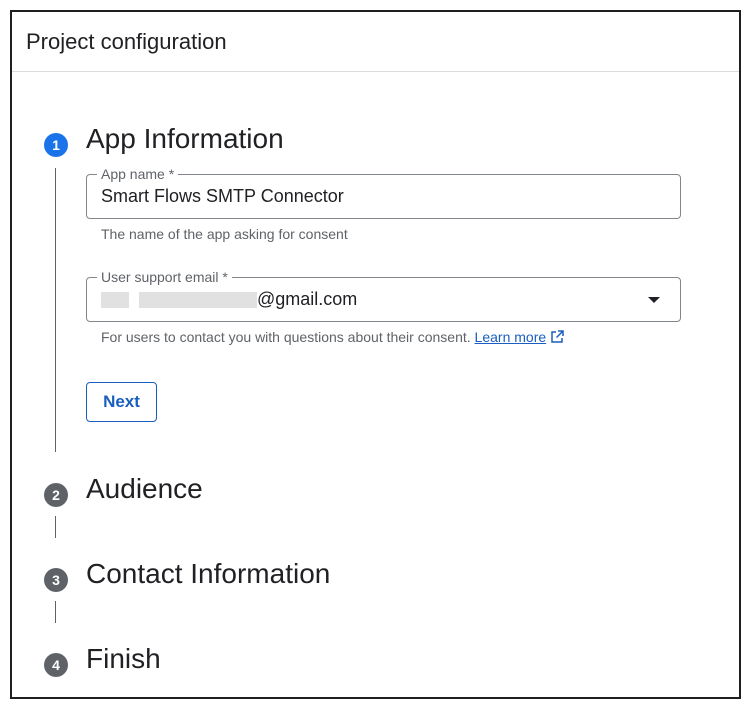 The height and width of the screenshot is (713, 753). I want to click on external-link-icon, so click(557, 338).